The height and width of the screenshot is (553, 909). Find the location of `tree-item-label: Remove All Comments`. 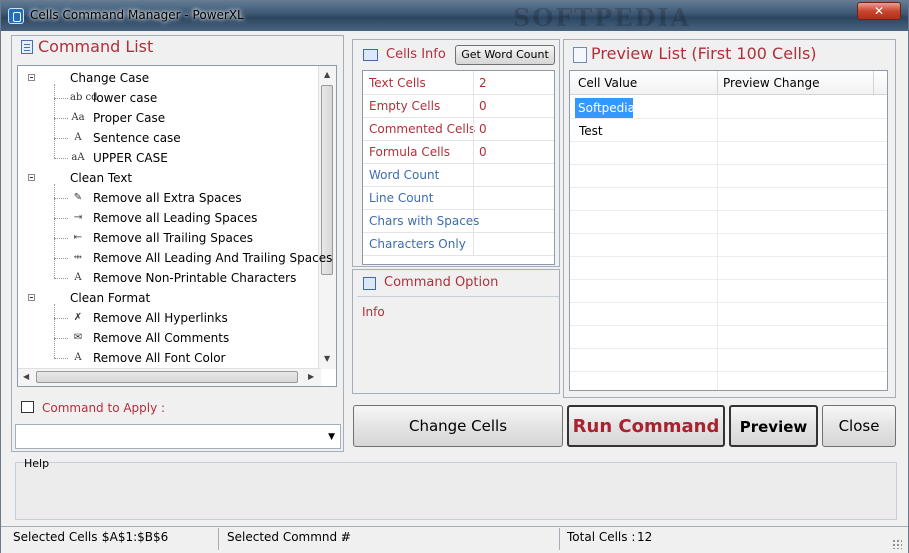

tree-item-label: Remove All Comments is located at coordinates (161, 338).